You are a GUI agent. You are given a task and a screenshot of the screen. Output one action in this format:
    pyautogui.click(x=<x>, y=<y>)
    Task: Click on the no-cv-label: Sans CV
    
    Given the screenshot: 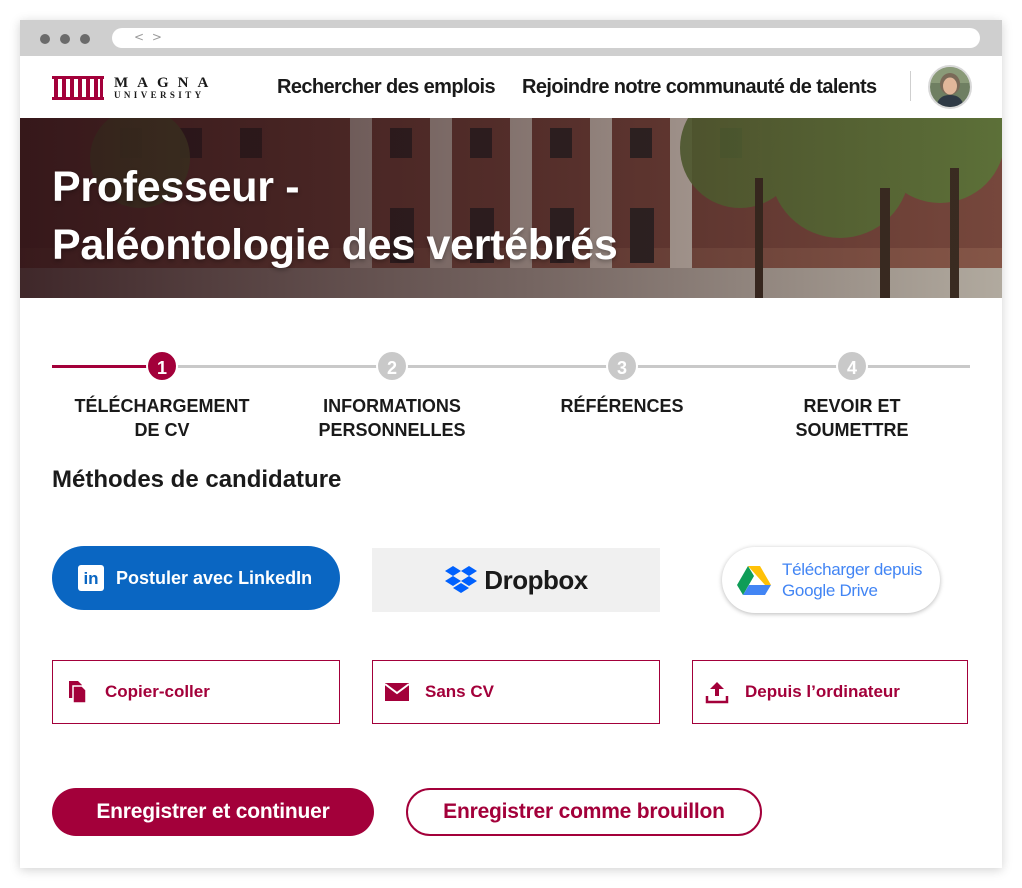 What is the action you would take?
    pyautogui.click(x=459, y=691)
    